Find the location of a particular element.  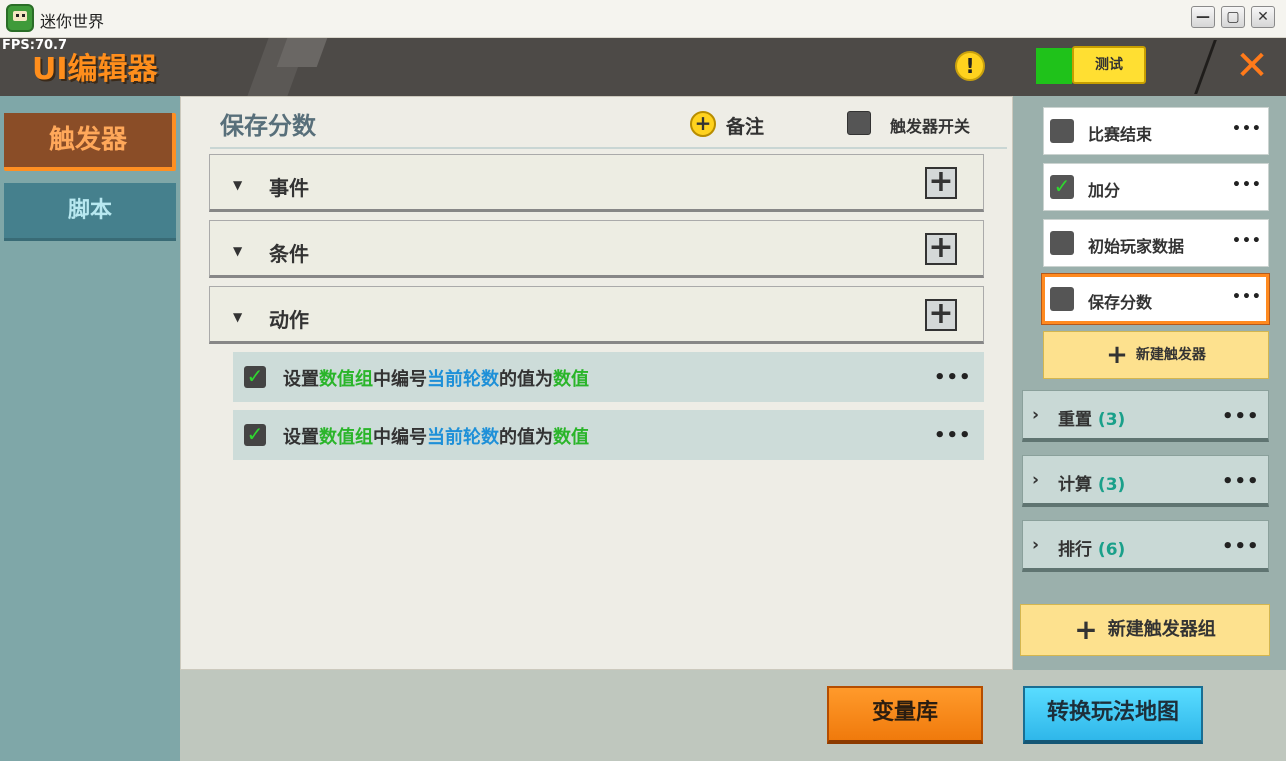

test-status-indicator is located at coordinates (1054, 66).